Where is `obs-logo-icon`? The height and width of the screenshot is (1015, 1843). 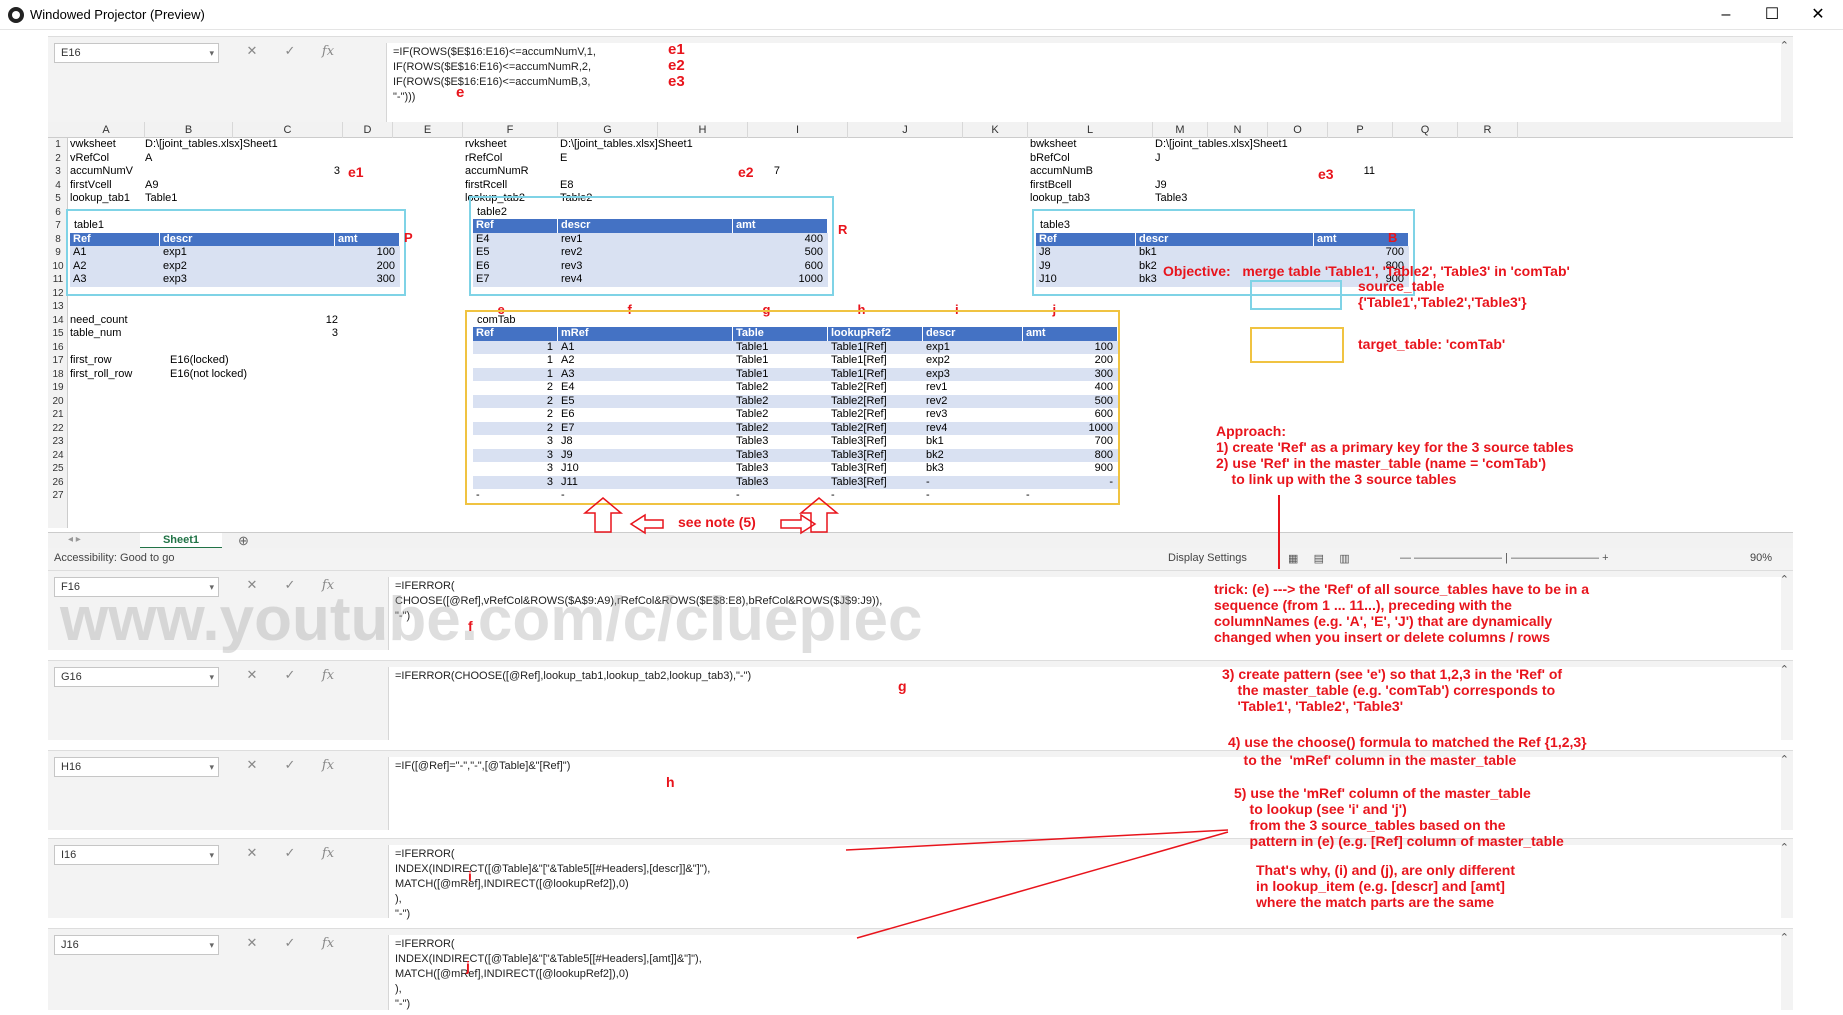
obs-logo-icon is located at coordinates (16, 15).